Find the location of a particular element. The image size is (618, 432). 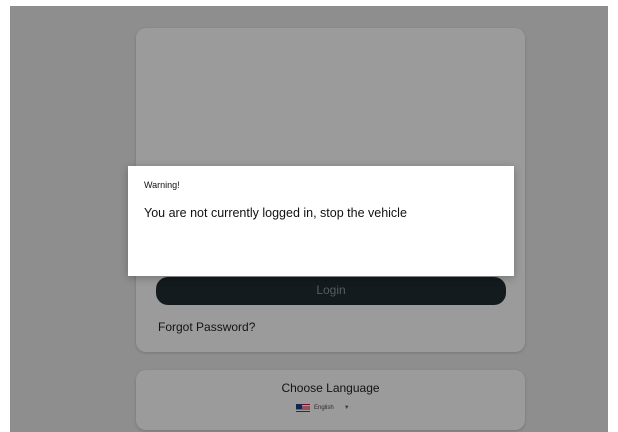

dialog-title: Warning! is located at coordinates (162, 185).